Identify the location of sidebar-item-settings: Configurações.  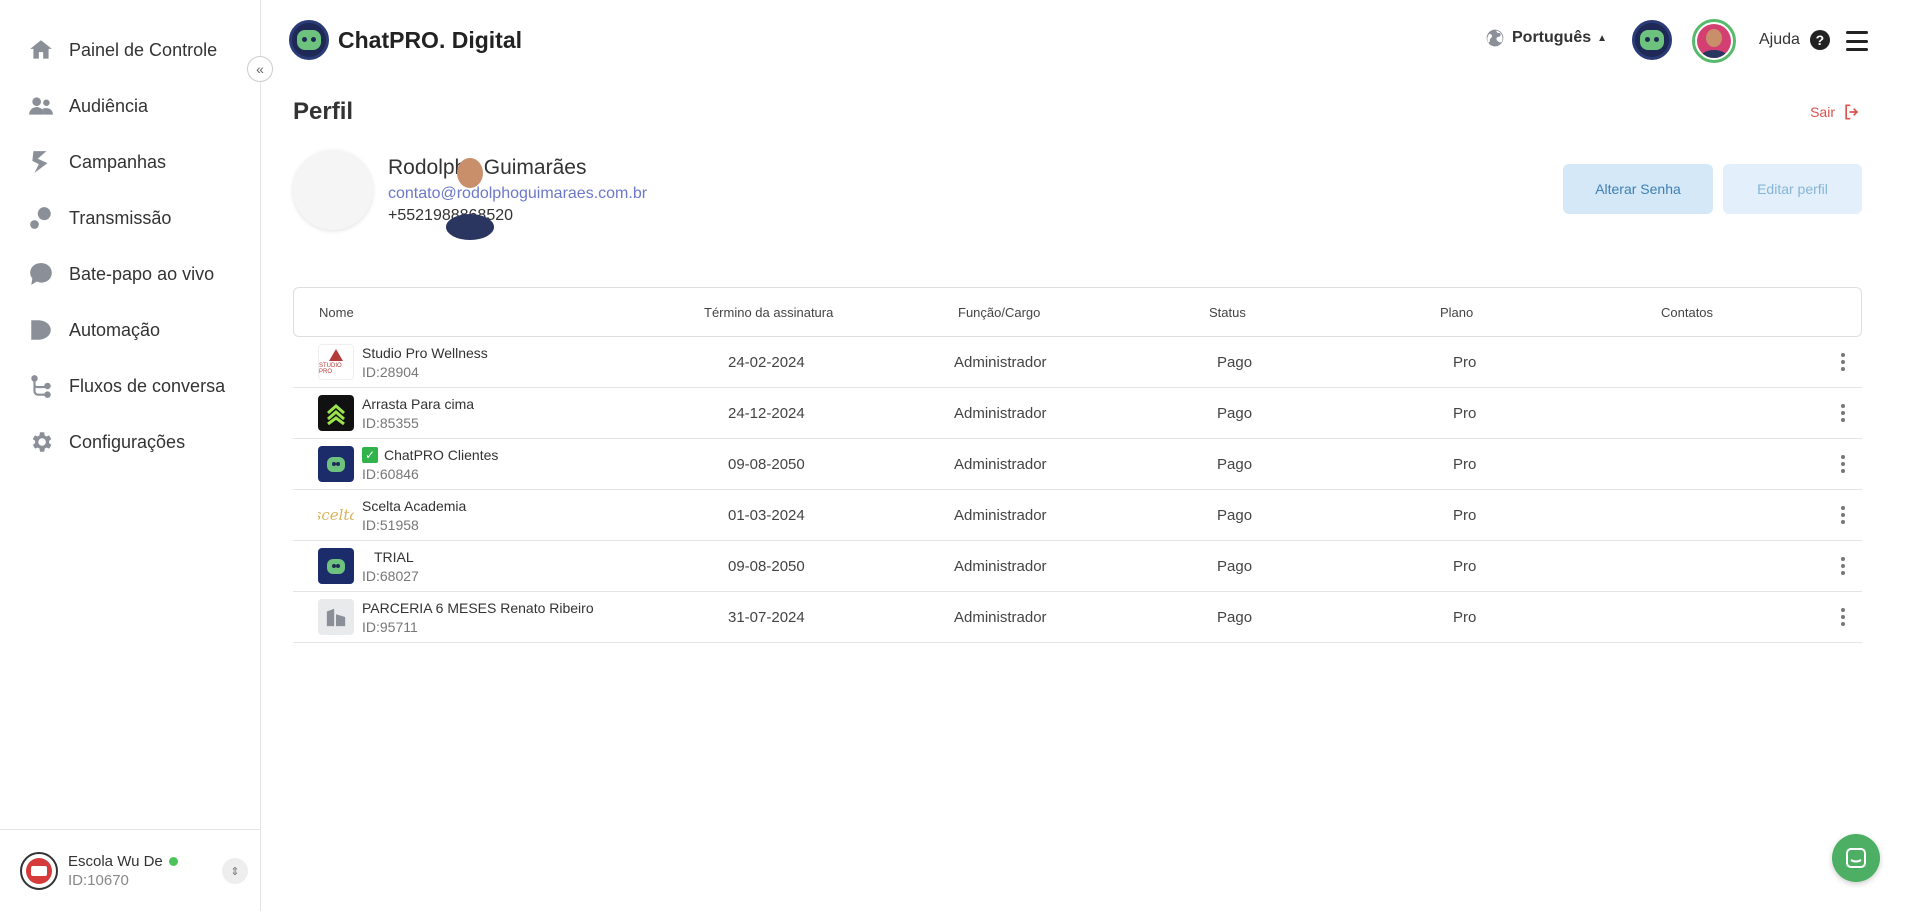
(130, 442).